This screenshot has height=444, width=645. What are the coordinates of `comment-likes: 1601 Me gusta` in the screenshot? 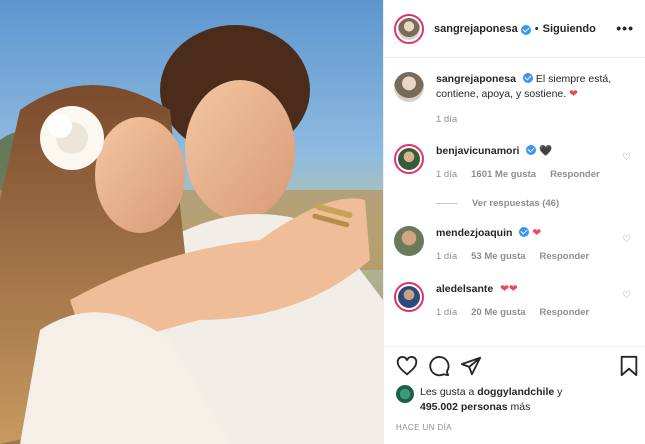 It's located at (503, 174).